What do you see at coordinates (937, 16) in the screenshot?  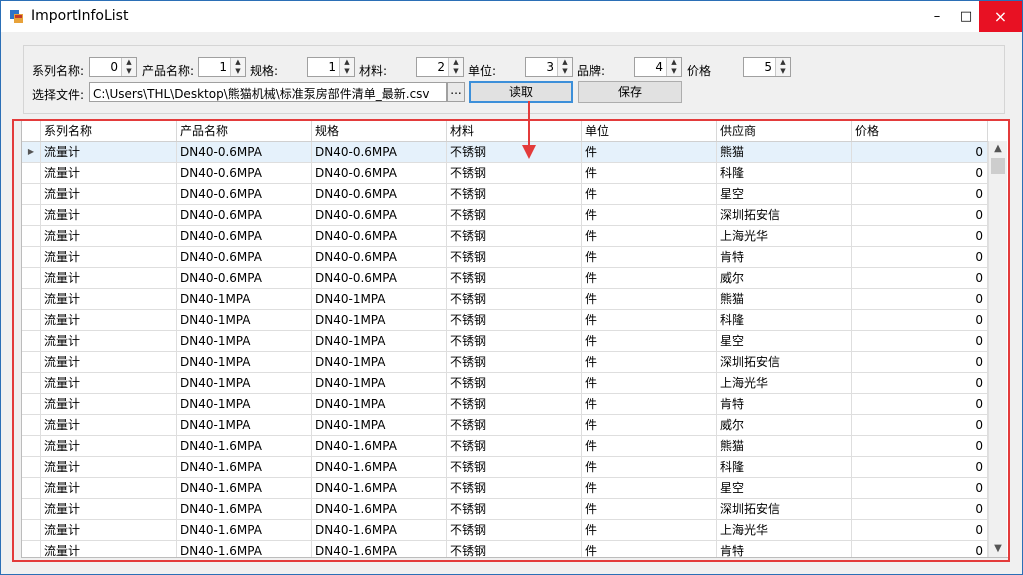 I see `minimize-button: –` at bounding box center [937, 16].